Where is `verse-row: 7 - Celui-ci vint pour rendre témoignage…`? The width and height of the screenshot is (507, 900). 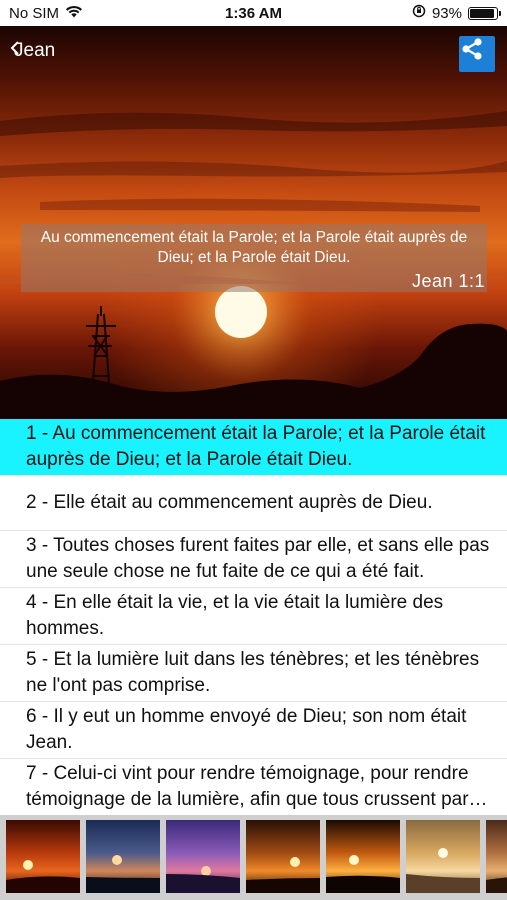 verse-row: 7 - Celui-ci vint pour rendre témoignage… is located at coordinates (253, 787).